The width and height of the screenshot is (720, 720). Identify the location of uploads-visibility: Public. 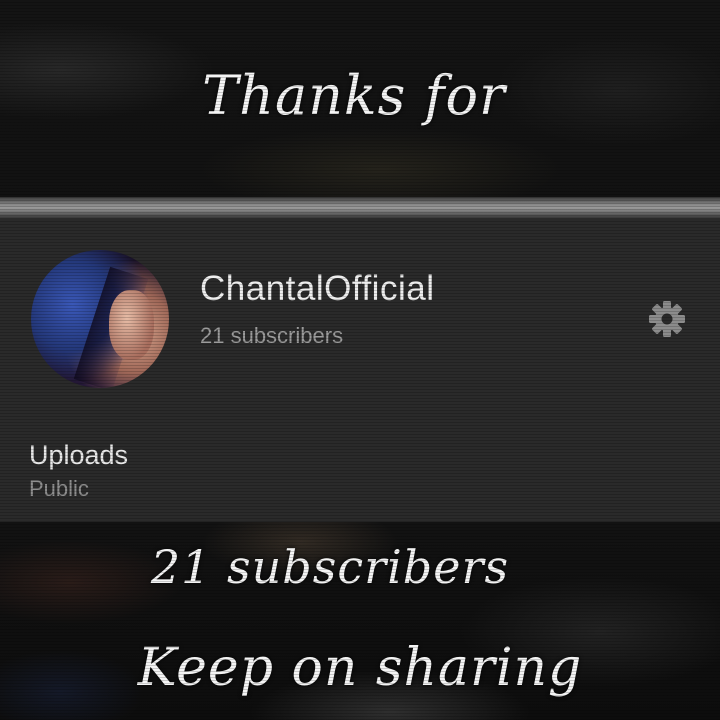
(59, 488).